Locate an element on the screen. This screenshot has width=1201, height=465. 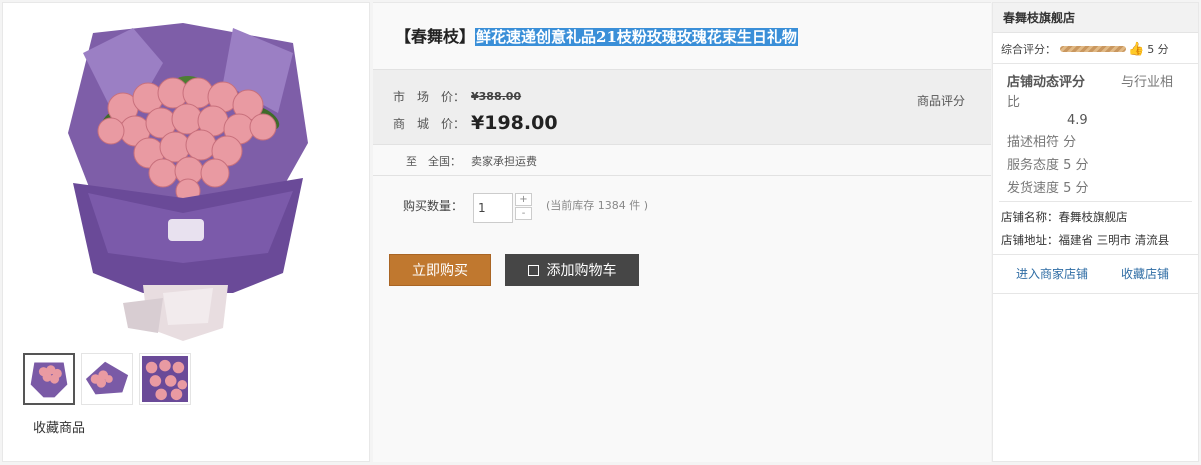
cart-icon is located at coordinates (533, 270).